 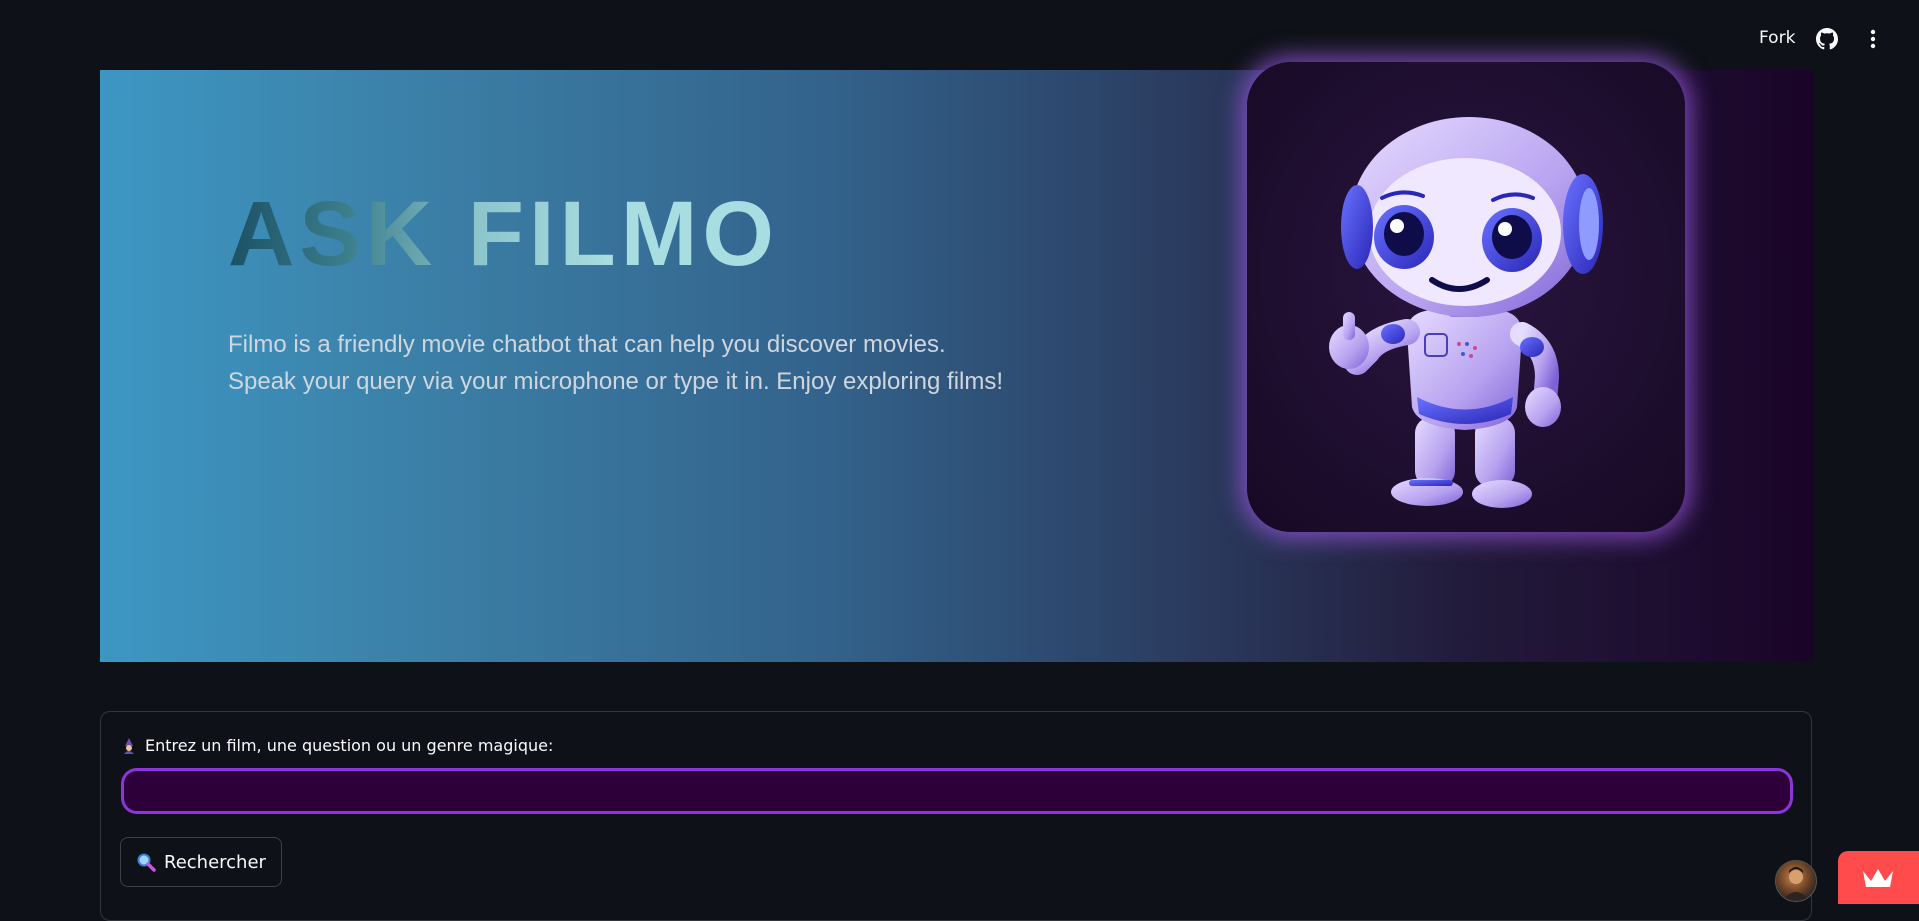 What do you see at coordinates (1796, 881) in the screenshot?
I see `user-avatar` at bounding box center [1796, 881].